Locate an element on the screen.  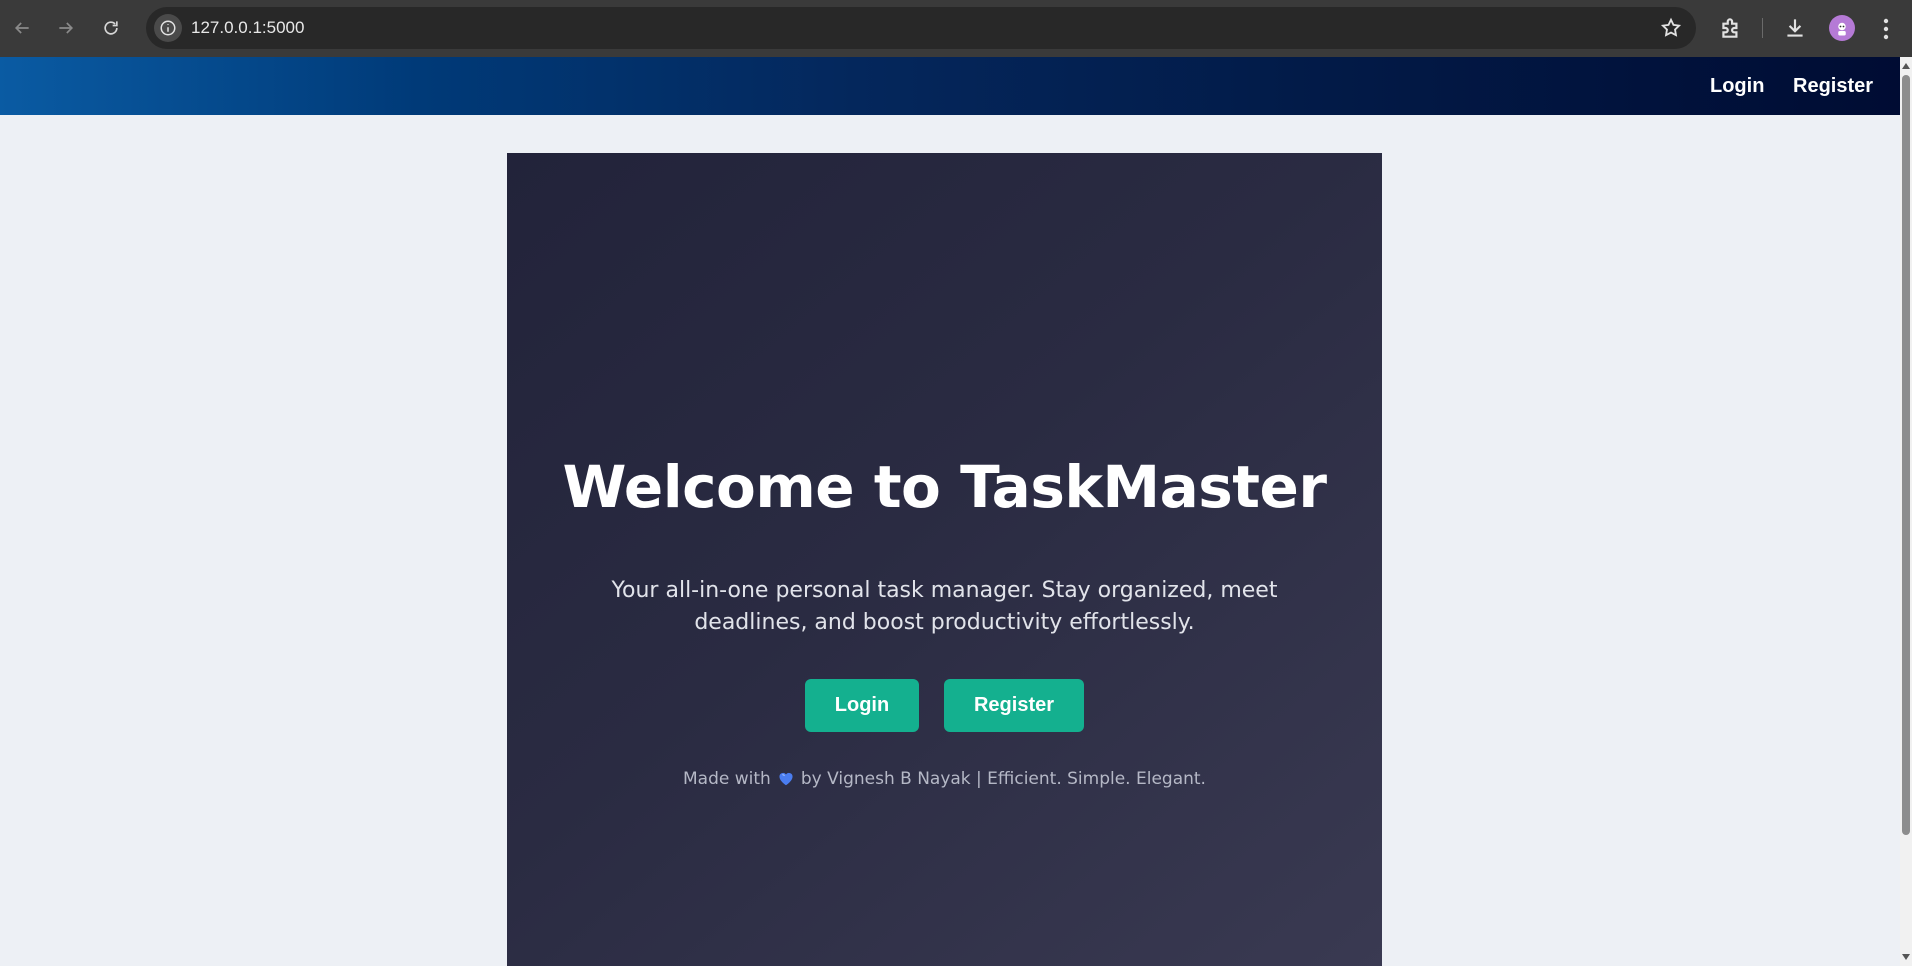
vertical-scrollbar is located at coordinates (1906, 511).